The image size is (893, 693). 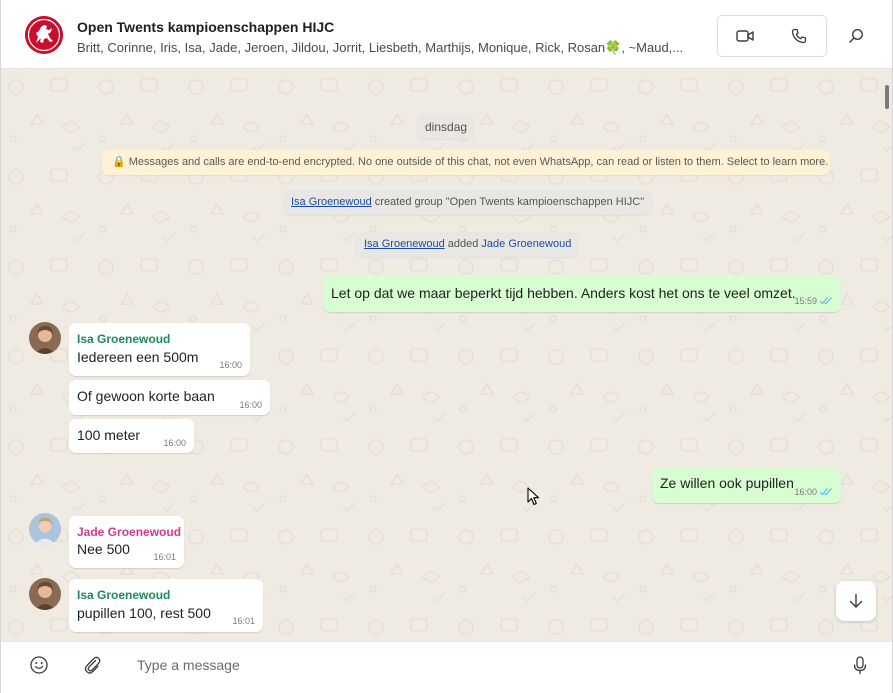 I want to click on scroll-to-bottom-button, so click(x=856, y=601).